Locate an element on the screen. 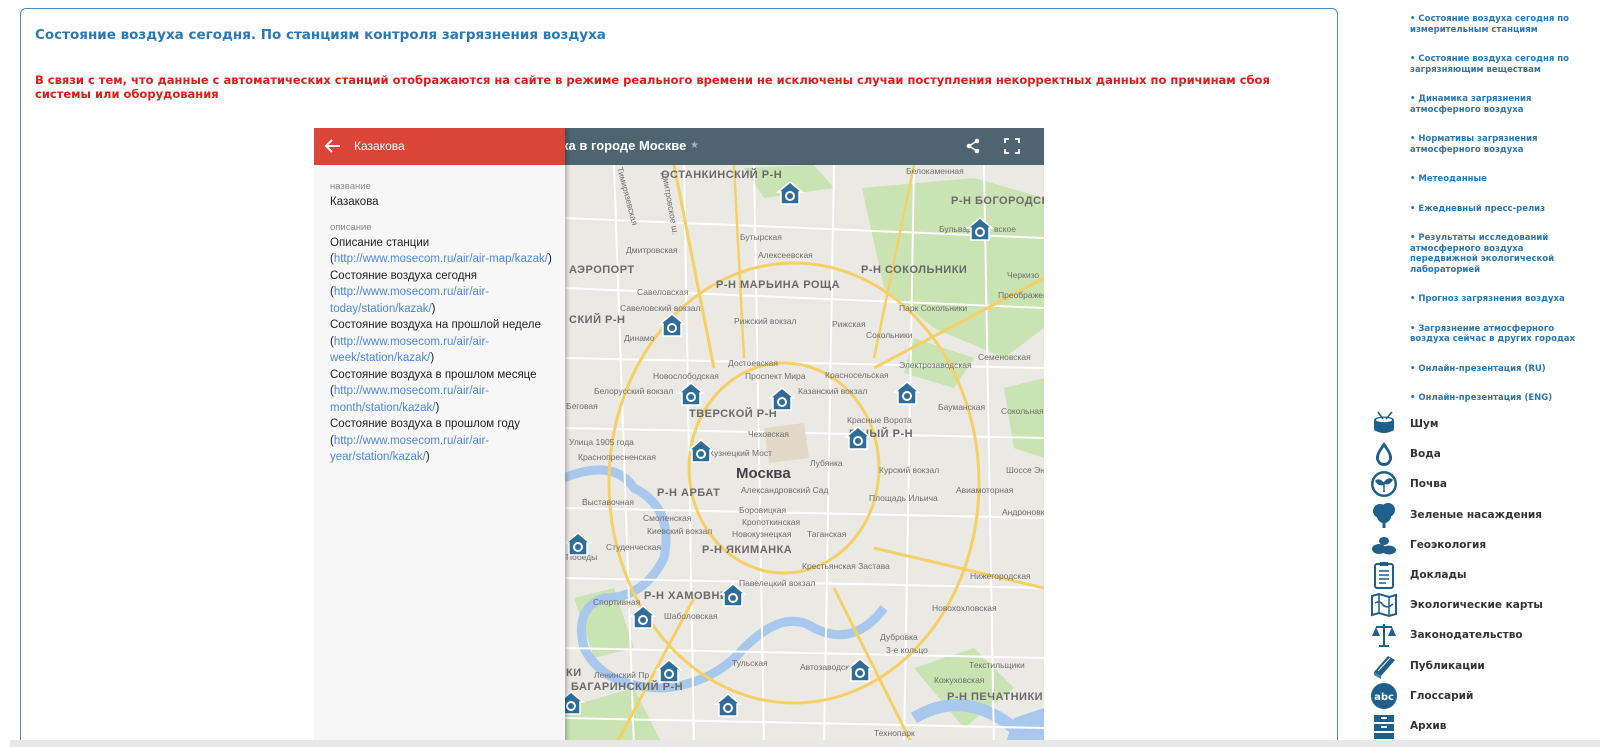 The image size is (1600, 747). link-title: Состояние воздуха в прошлом месяце is located at coordinates (433, 374).